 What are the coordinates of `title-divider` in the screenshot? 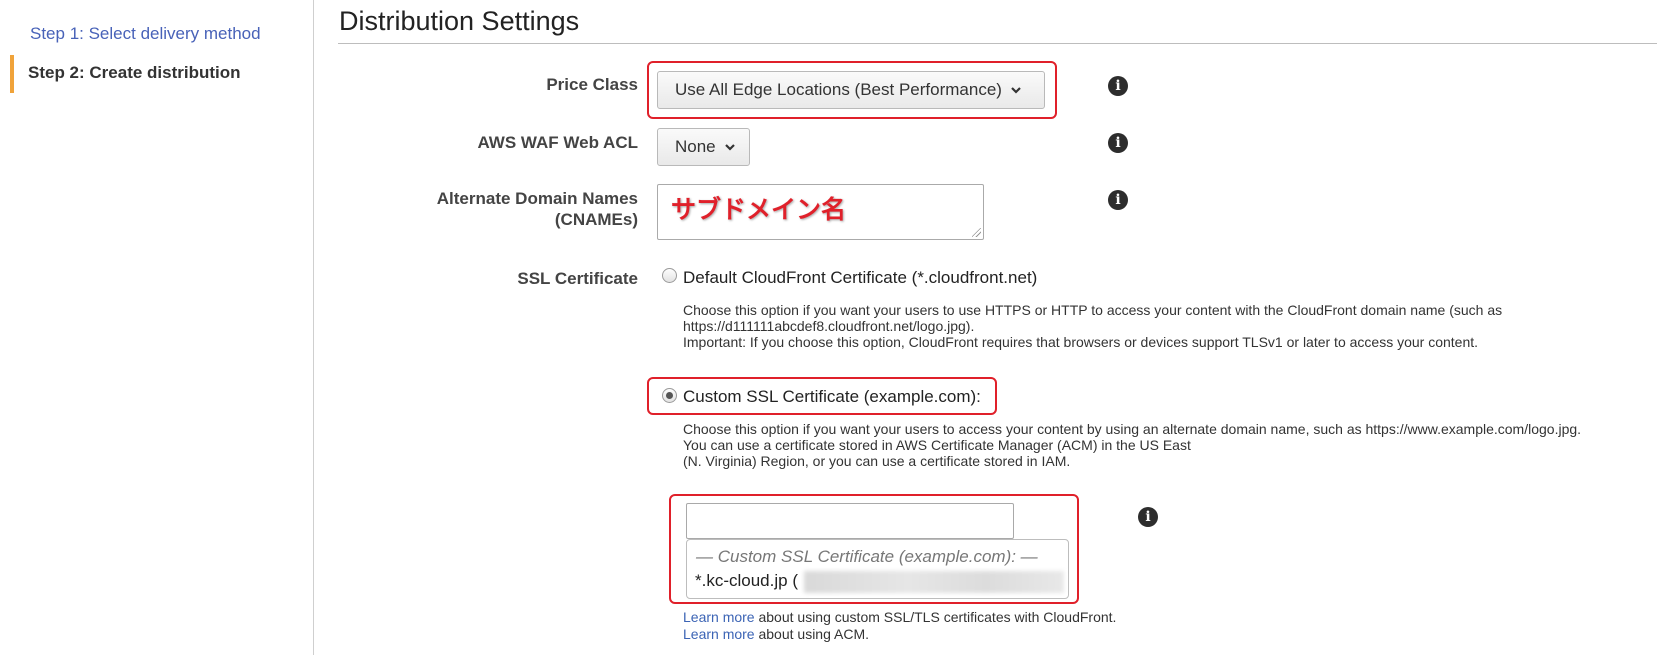 It's located at (997, 43).